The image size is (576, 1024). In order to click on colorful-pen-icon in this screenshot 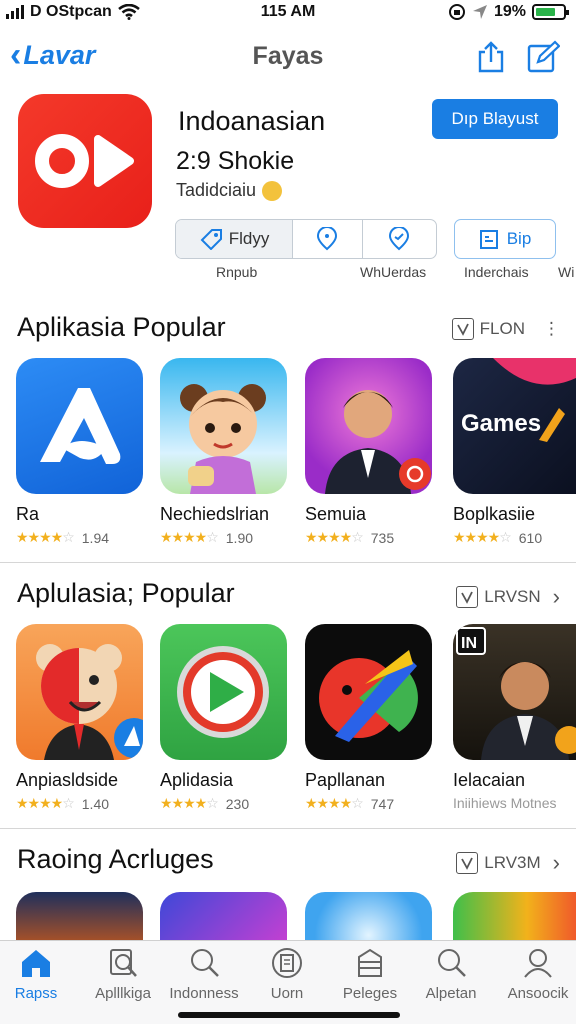, I will do `click(368, 692)`.